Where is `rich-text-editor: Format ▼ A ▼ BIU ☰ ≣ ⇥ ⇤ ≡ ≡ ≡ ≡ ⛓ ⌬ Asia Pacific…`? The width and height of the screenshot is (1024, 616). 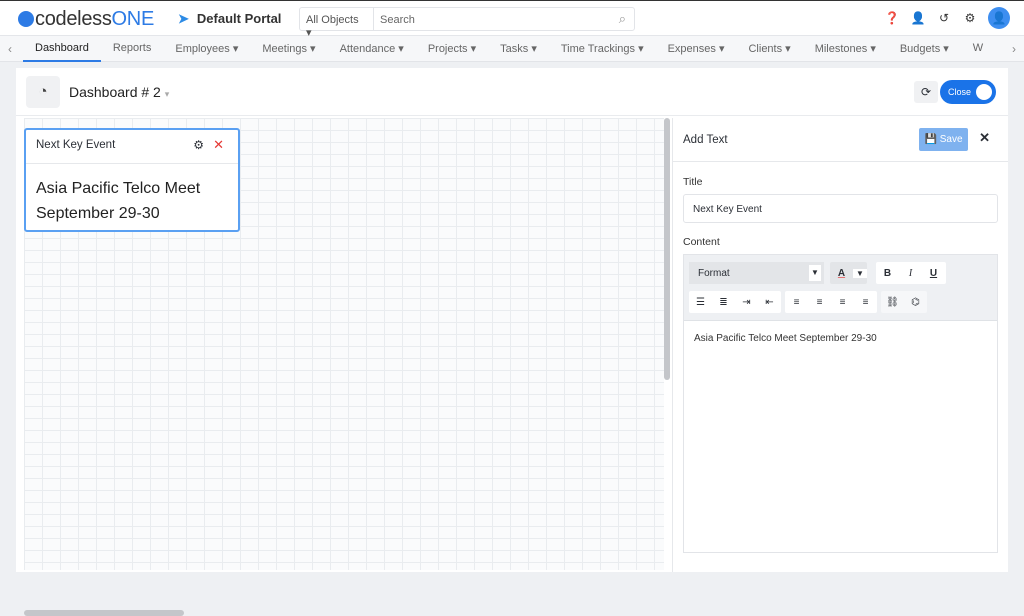 rich-text-editor: Format ▼ A ▼ BIU ☰ ≣ ⇥ ⇤ ≡ ≡ ≡ ≡ ⛓ ⌬ Asia Pacific… is located at coordinates (840, 403).